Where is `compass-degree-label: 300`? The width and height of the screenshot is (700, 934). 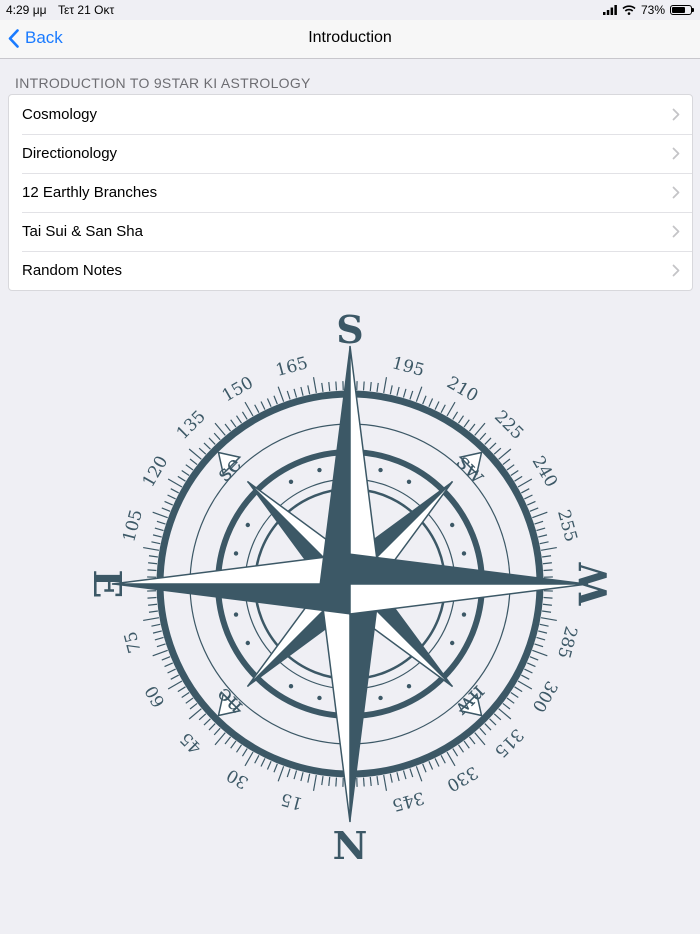 compass-degree-label: 300 is located at coordinates (545, 696).